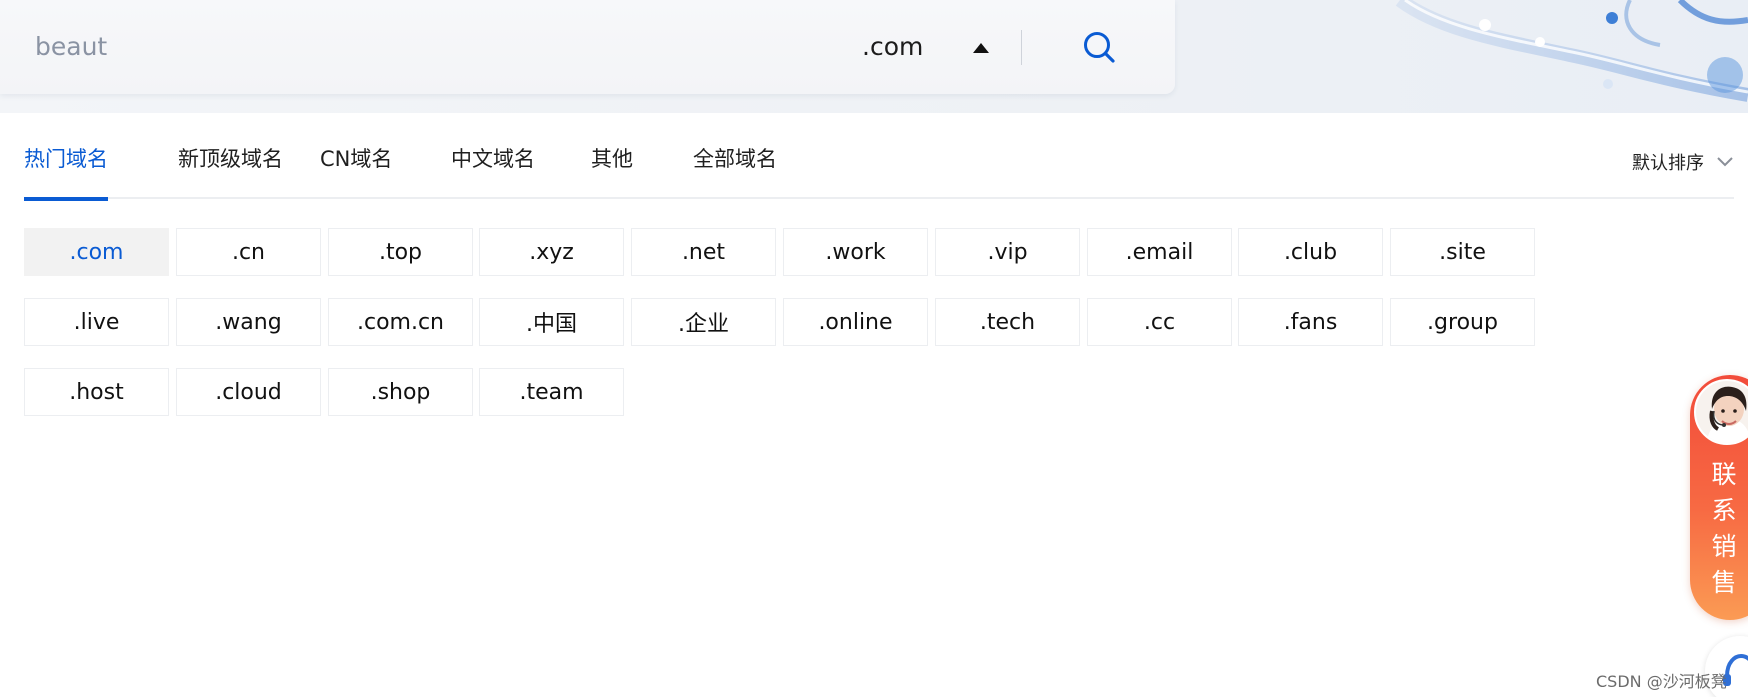 This screenshot has height=697, width=1748. What do you see at coordinates (493, 159) in the screenshot?
I see `tab-label: 中文域名` at bounding box center [493, 159].